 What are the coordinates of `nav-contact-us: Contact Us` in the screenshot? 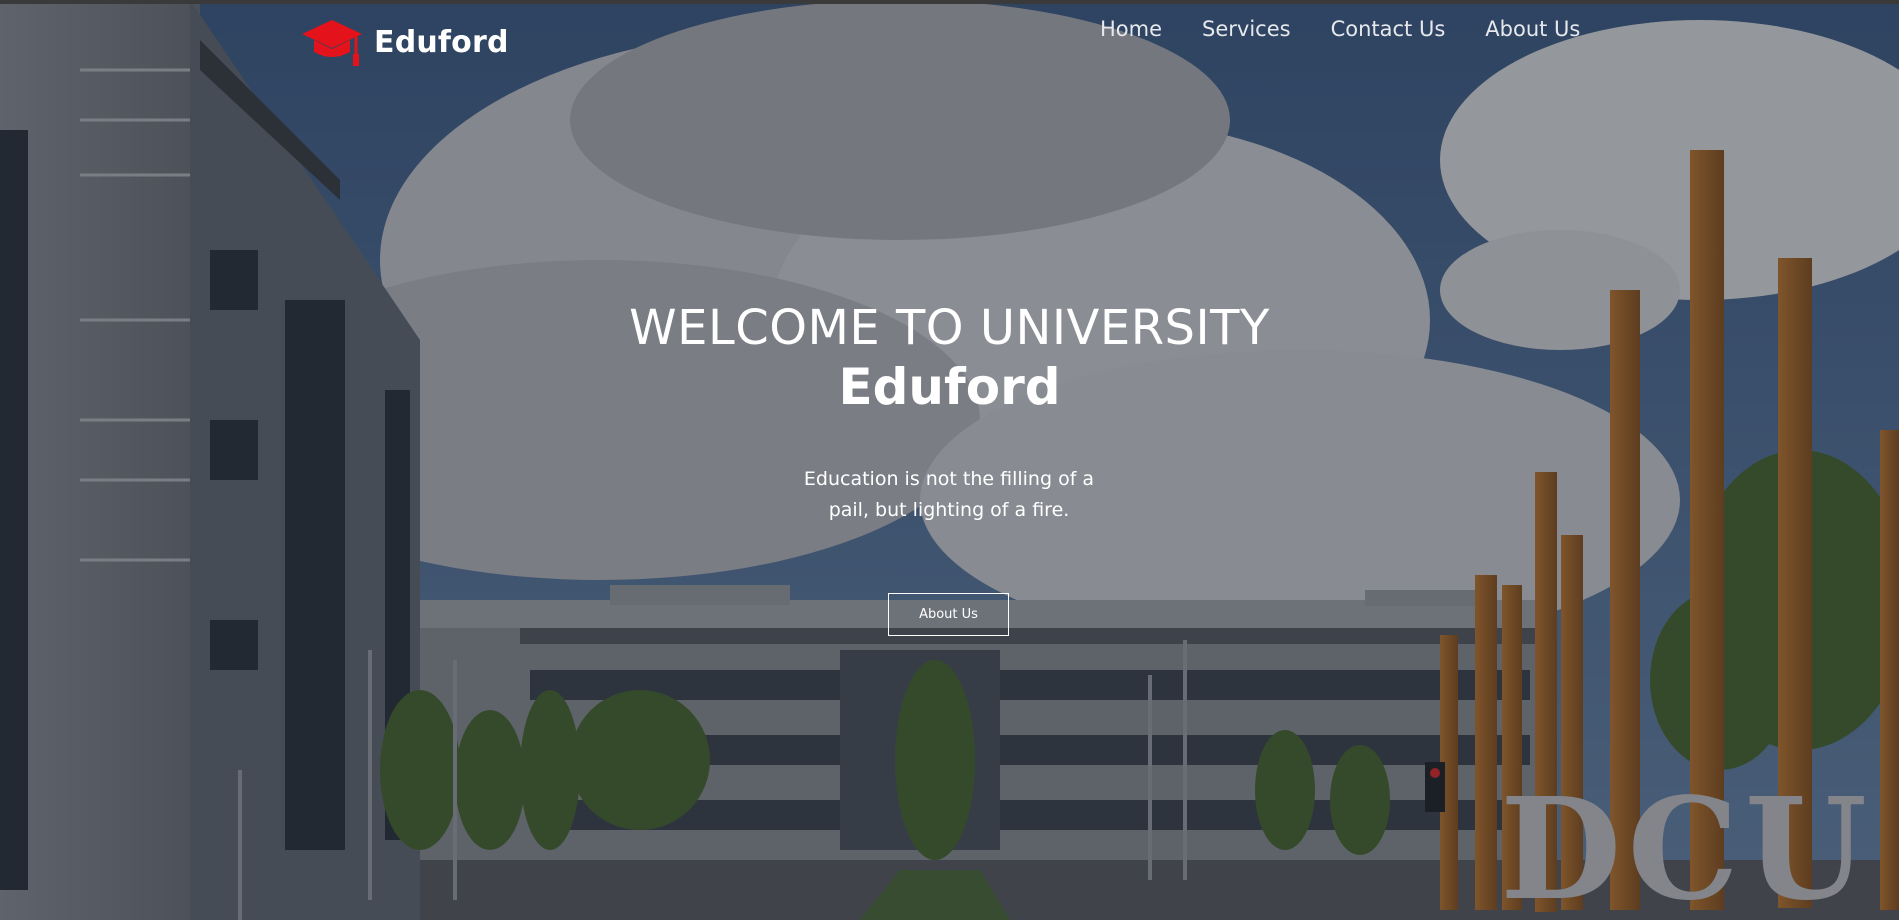 It's located at (1388, 29).